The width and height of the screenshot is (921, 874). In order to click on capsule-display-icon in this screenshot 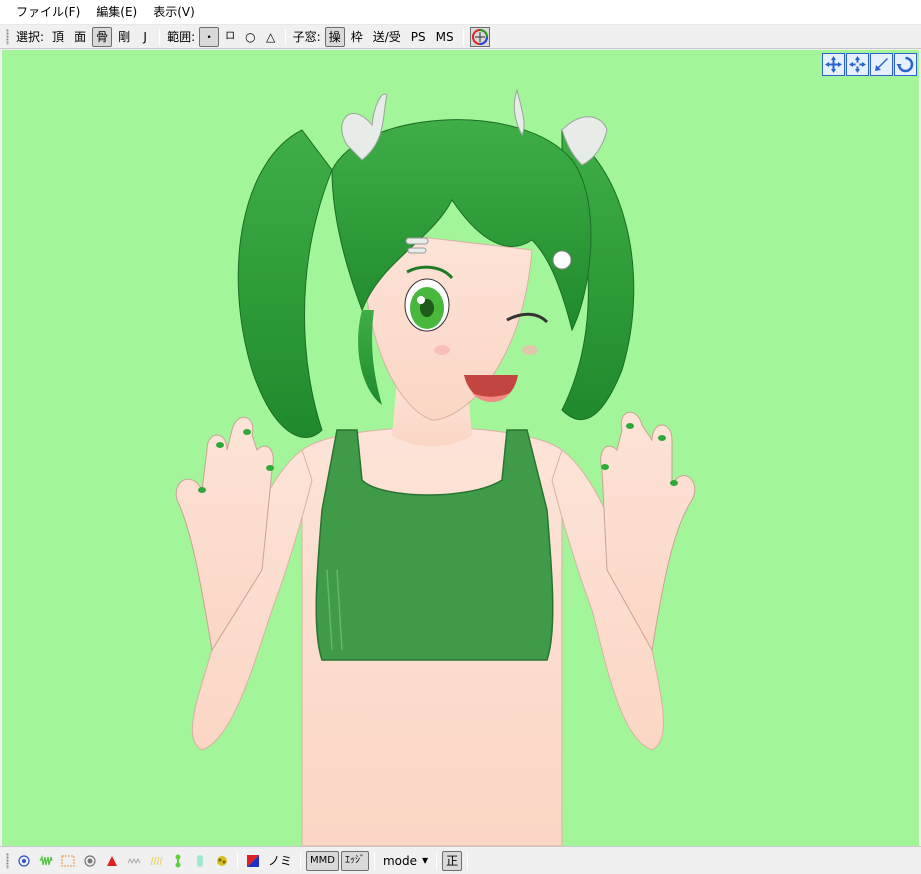, I will do `click(200, 861)`.